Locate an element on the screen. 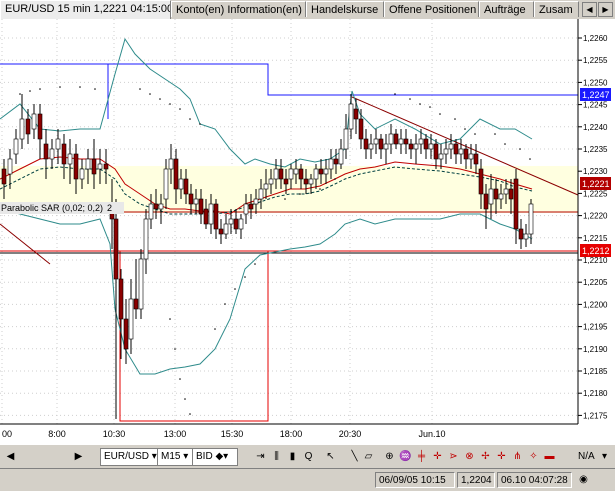 The image size is (615, 491). indicator-label: Parabolic SAR (0,02; 0,2) is located at coordinates (52, 208).